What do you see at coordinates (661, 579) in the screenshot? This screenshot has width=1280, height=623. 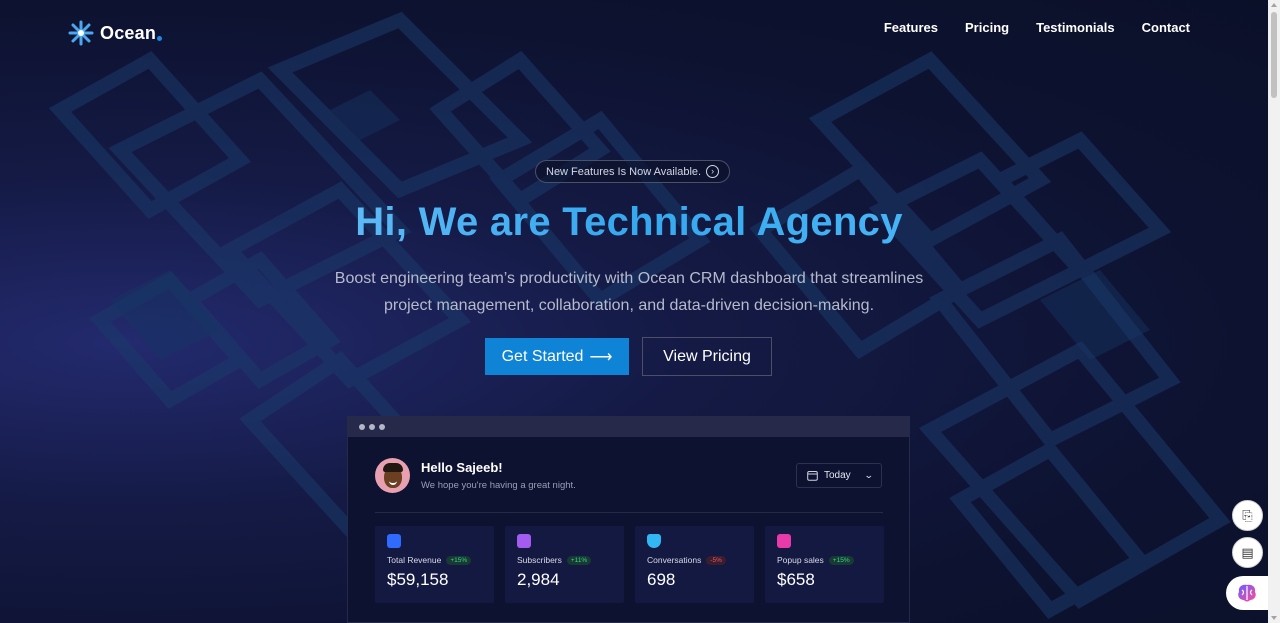 I see `stat-value: 698` at bounding box center [661, 579].